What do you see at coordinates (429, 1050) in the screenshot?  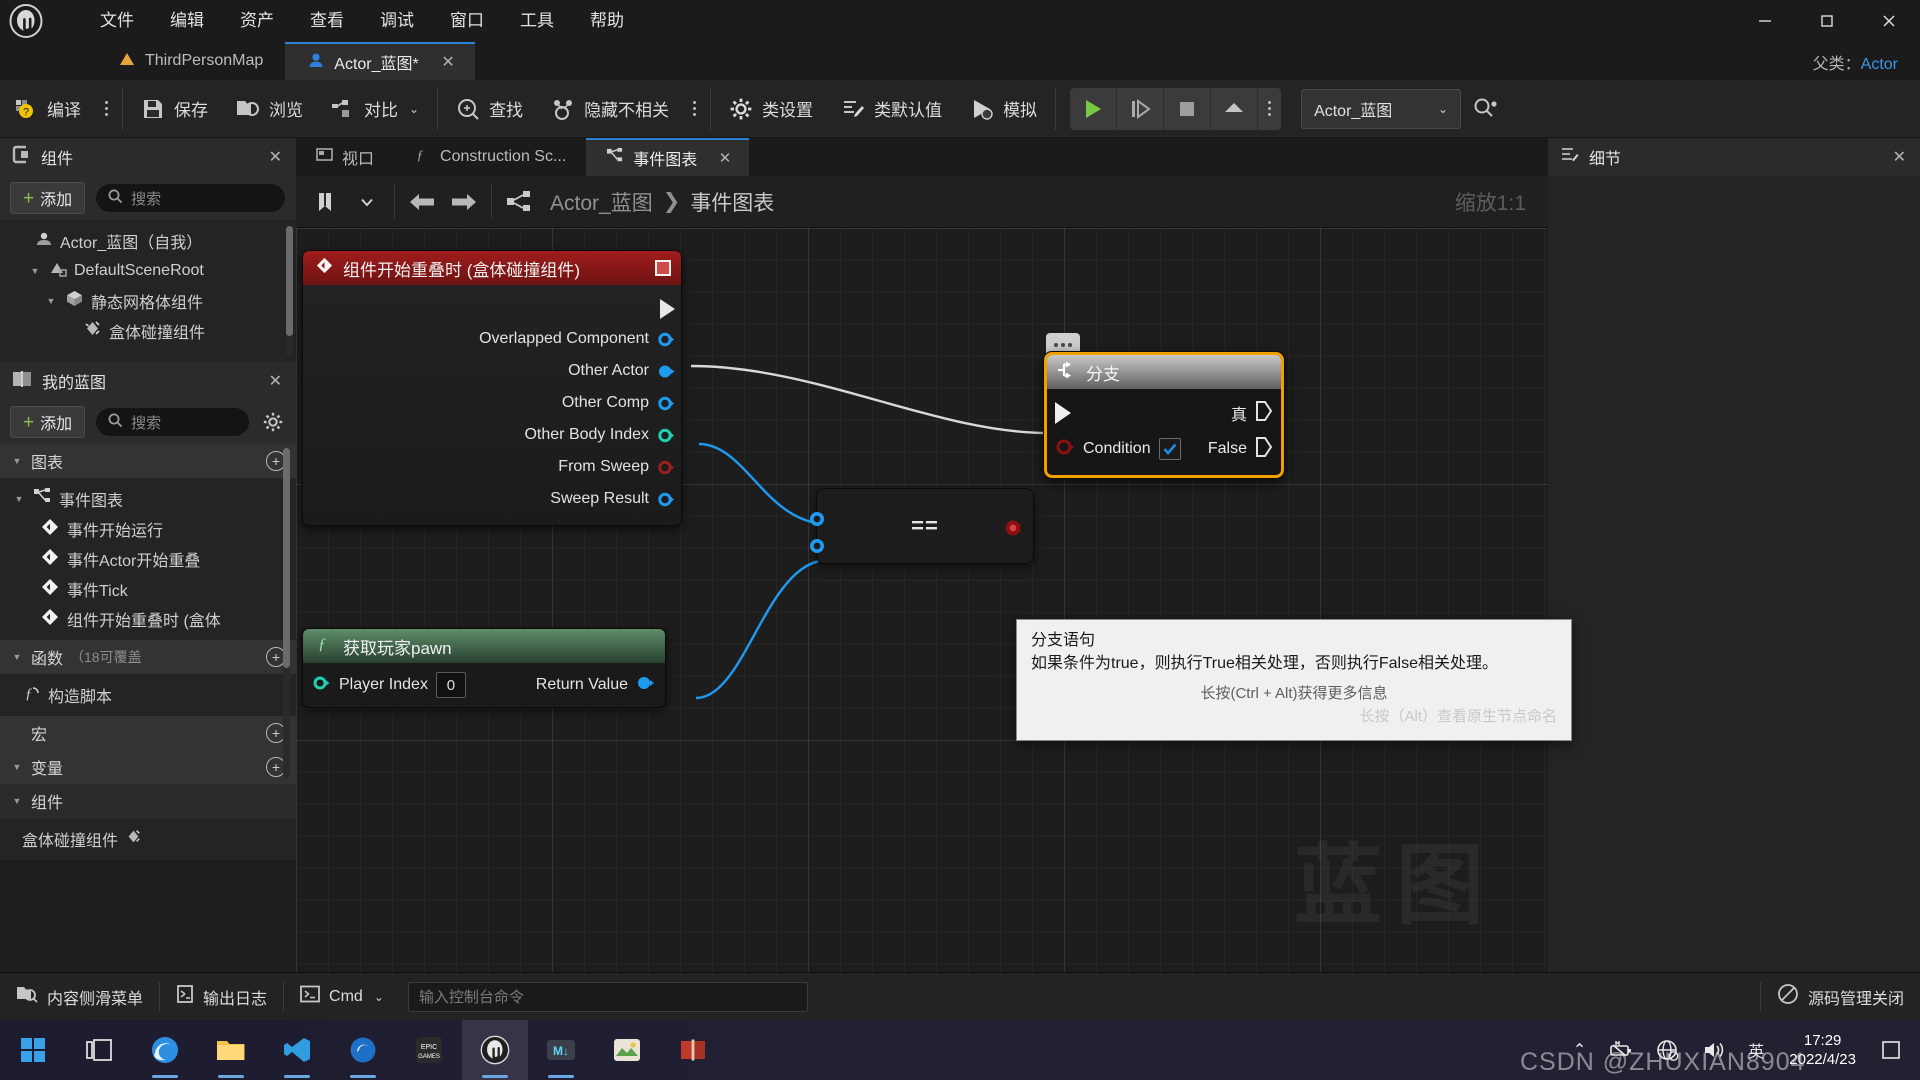 I see `epic-games-icon: EPIC GAMES` at bounding box center [429, 1050].